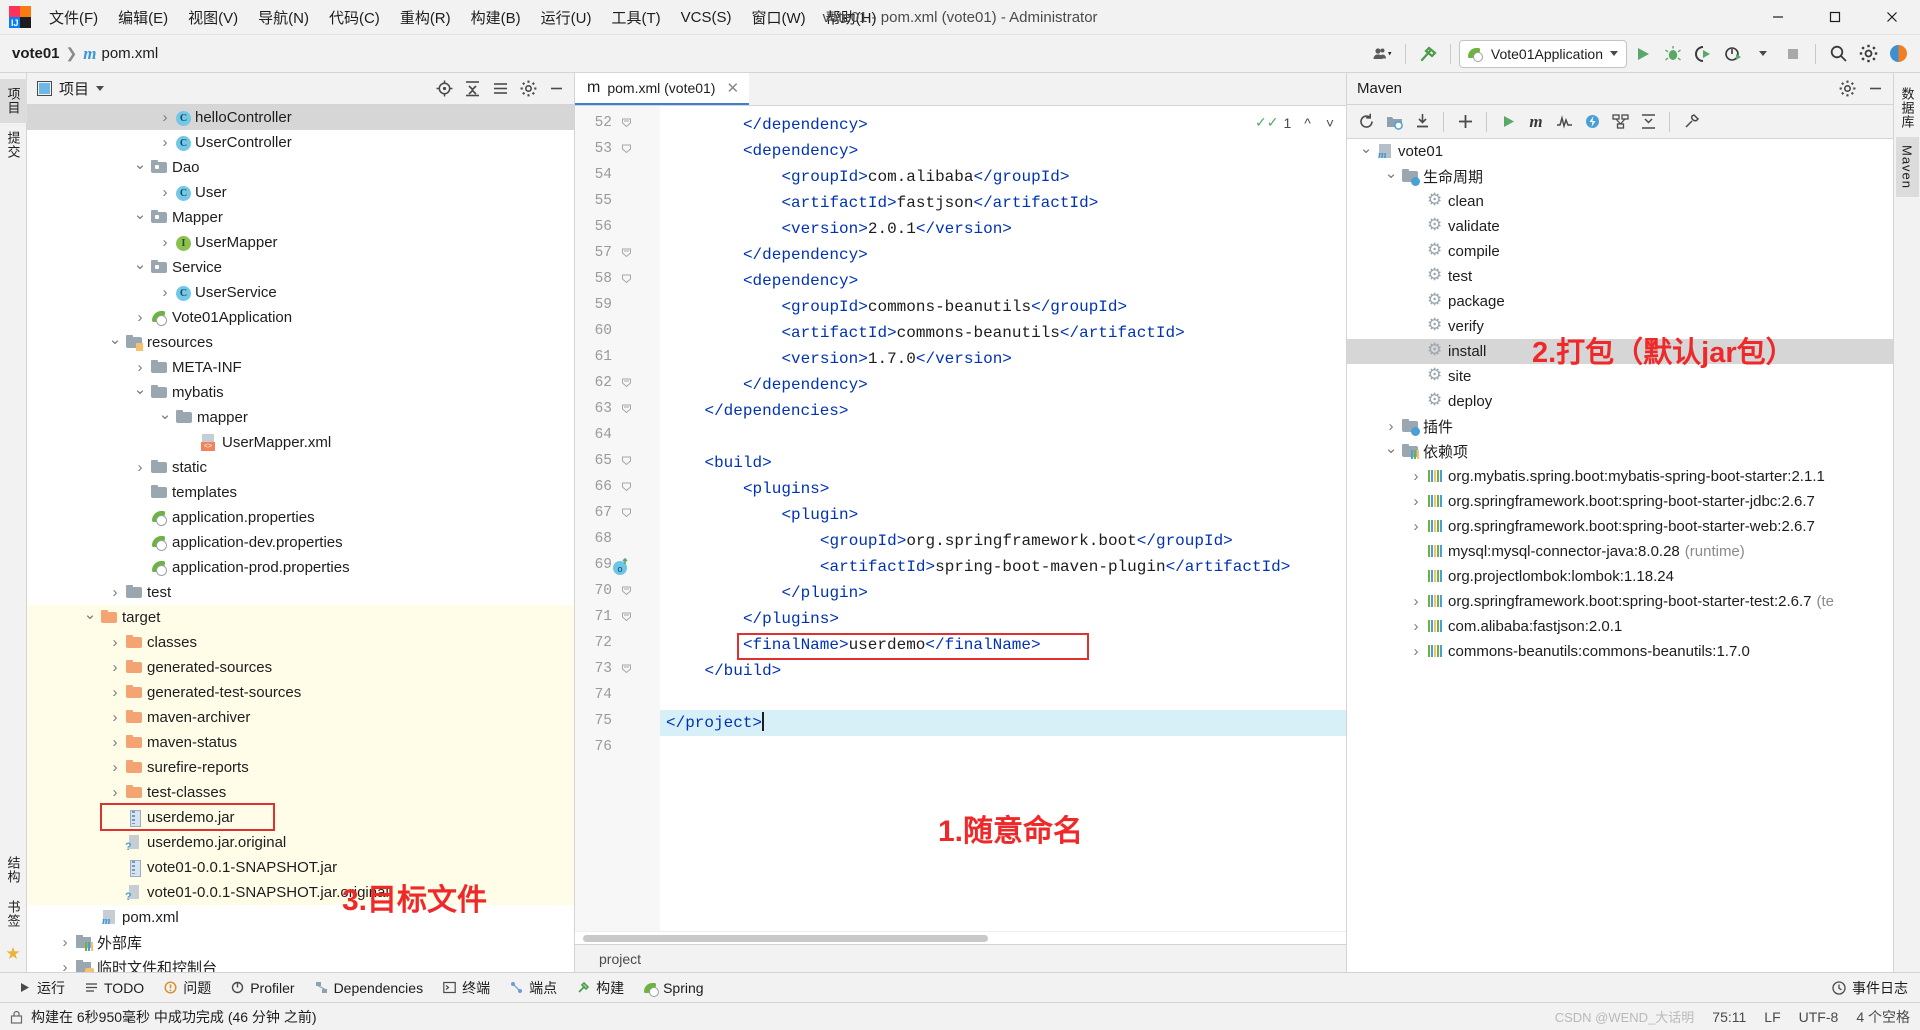 This screenshot has height=1030, width=1920. I want to click on collapse-all-icon, so click(472, 89).